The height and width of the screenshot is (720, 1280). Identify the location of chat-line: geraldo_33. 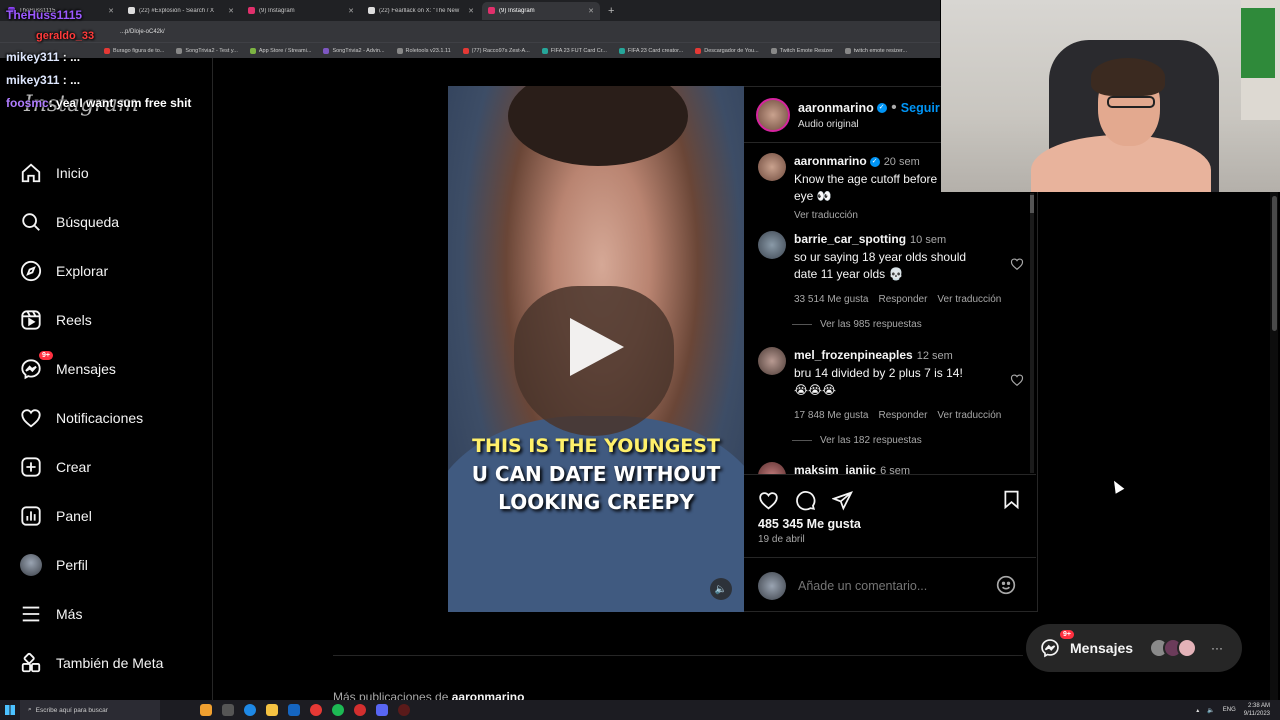
(98, 35).